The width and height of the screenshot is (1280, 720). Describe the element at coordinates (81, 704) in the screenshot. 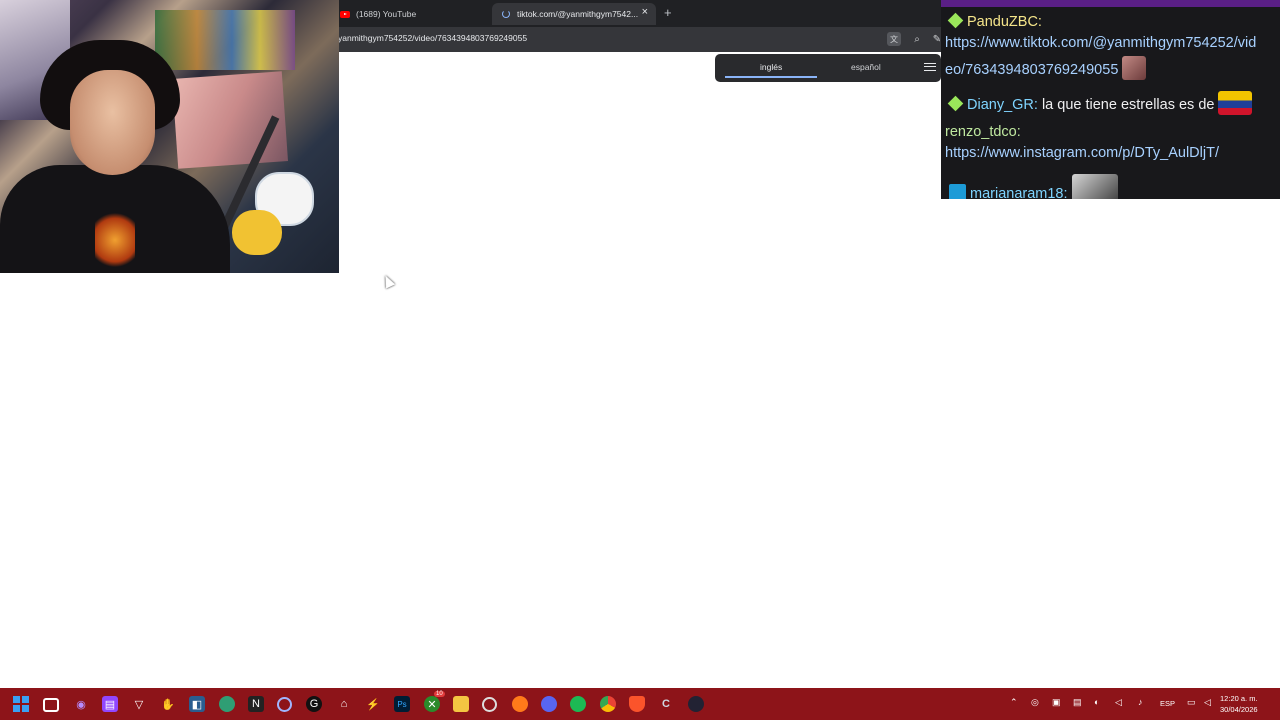

I see `obs-icon: ◉` at that location.